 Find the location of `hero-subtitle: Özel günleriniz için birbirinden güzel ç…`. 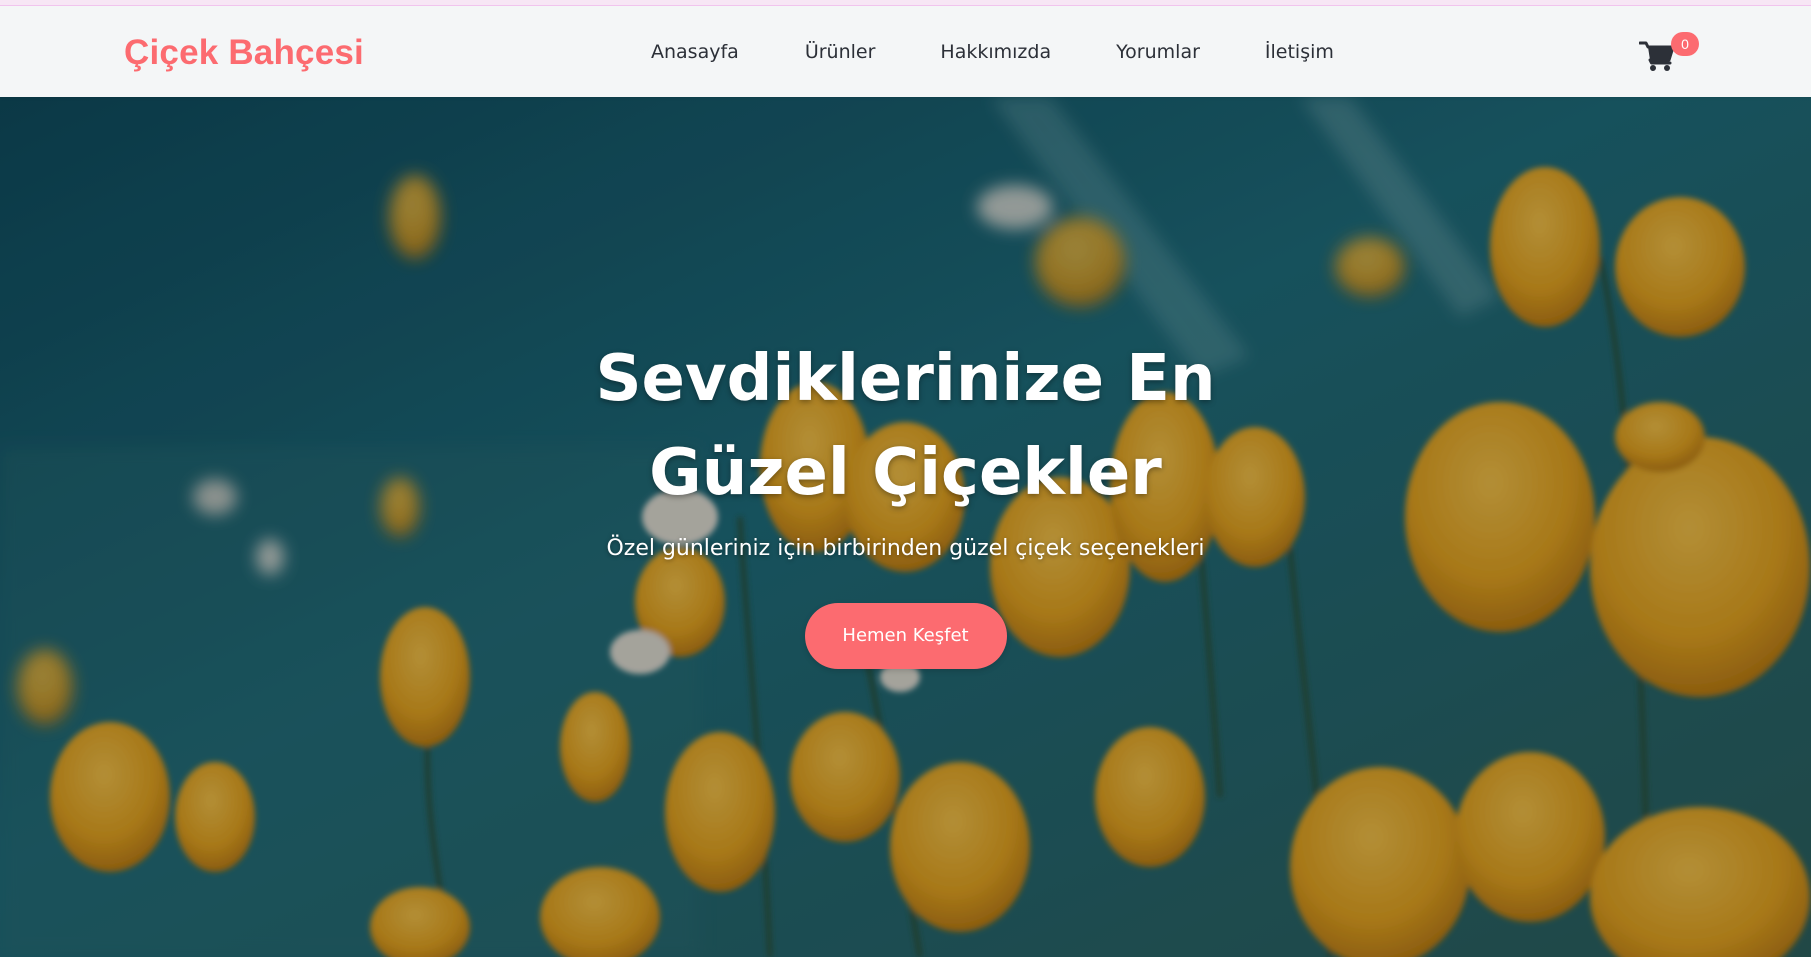

hero-subtitle: Özel günleriniz için birbirinden güzel ç… is located at coordinates (905, 548).